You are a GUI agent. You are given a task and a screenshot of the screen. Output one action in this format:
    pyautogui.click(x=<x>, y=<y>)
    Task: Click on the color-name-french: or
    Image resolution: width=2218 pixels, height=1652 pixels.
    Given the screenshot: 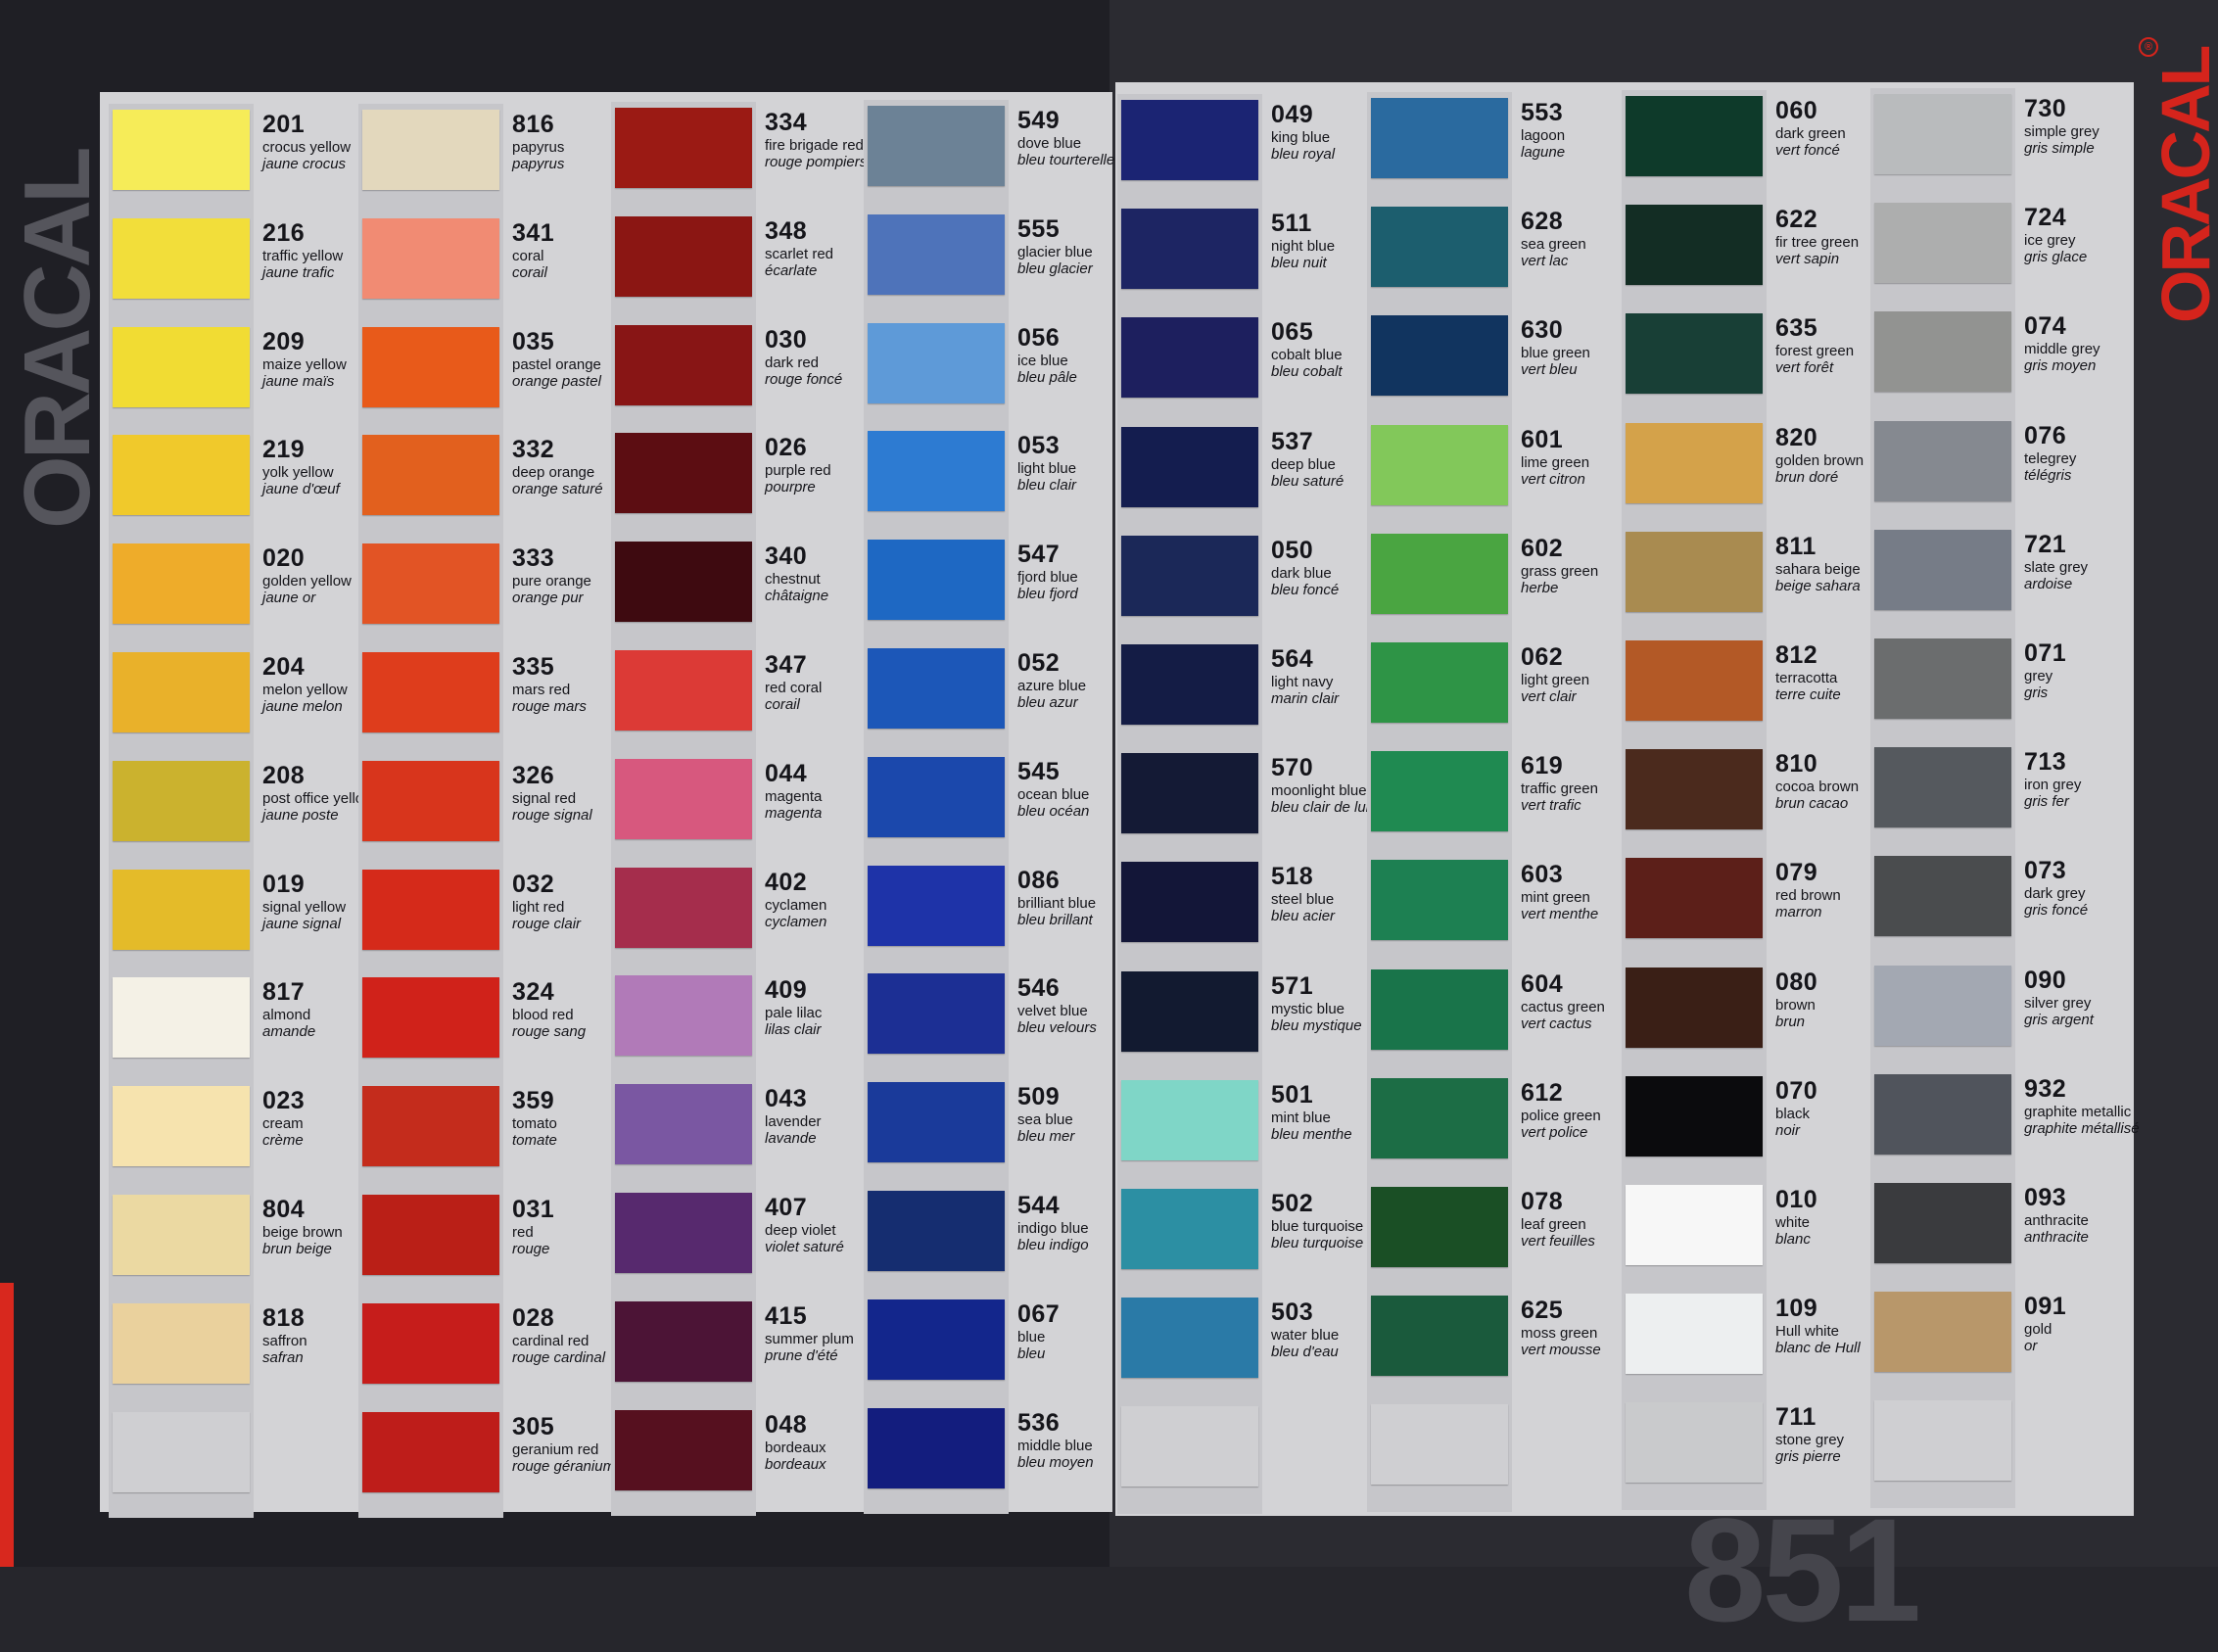 What is the action you would take?
    pyautogui.click(x=2031, y=1346)
    